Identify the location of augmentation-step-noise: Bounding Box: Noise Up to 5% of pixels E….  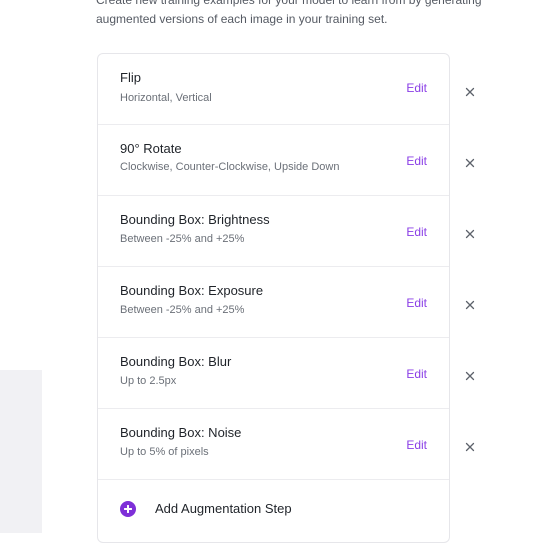
(273, 444).